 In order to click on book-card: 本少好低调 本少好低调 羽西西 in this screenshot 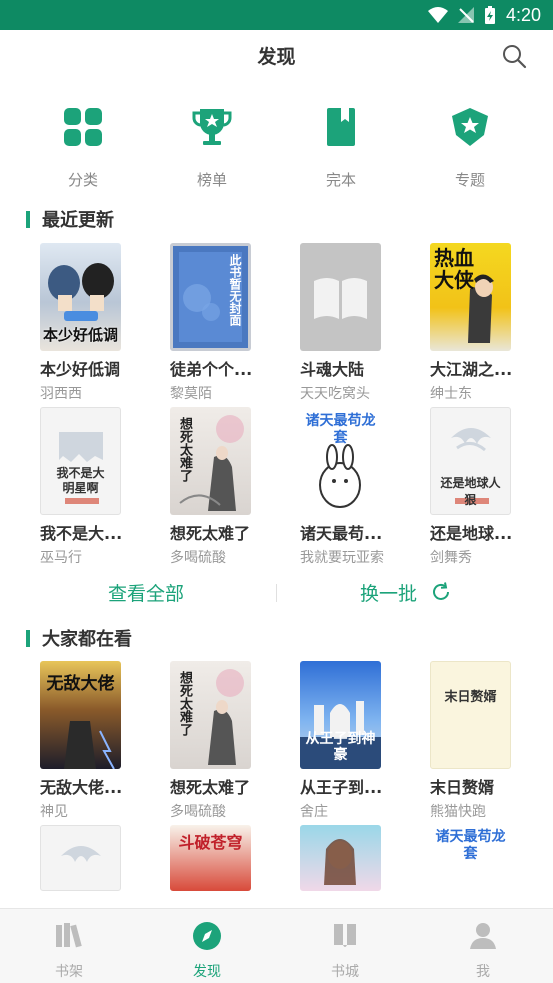, I will do `click(95, 323)`.